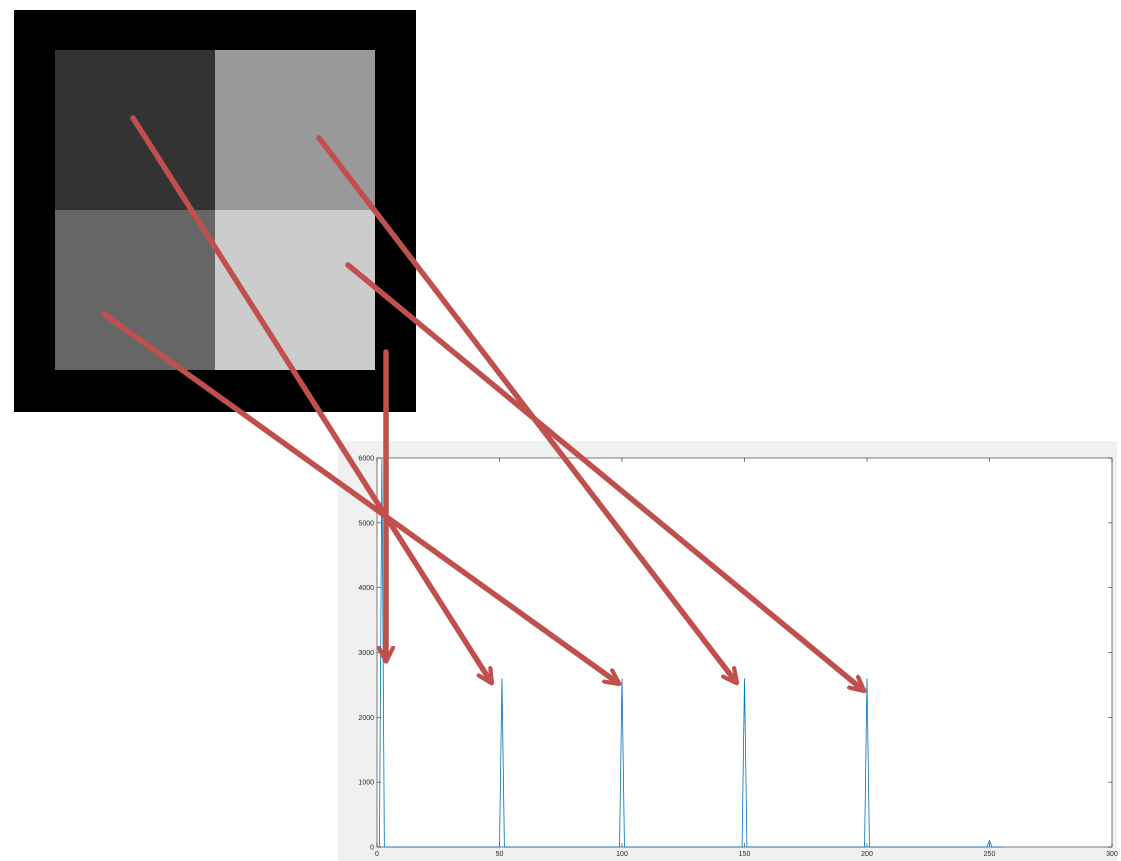  What do you see at coordinates (377, 854) in the screenshot?
I see `x-tick-label: 0` at bounding box center [377, 854].